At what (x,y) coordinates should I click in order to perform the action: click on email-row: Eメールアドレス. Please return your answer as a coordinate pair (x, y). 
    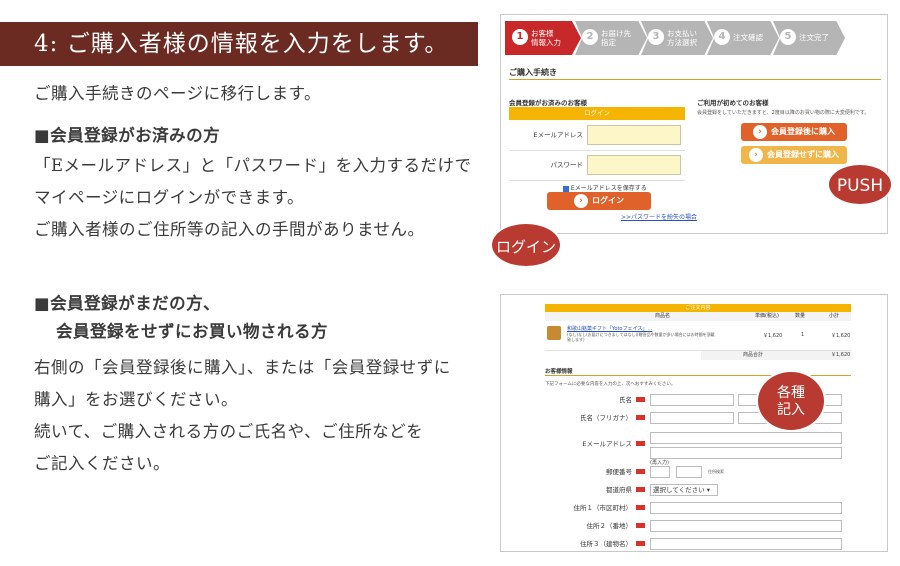
    Looking at the image, I should click on (597, 135).